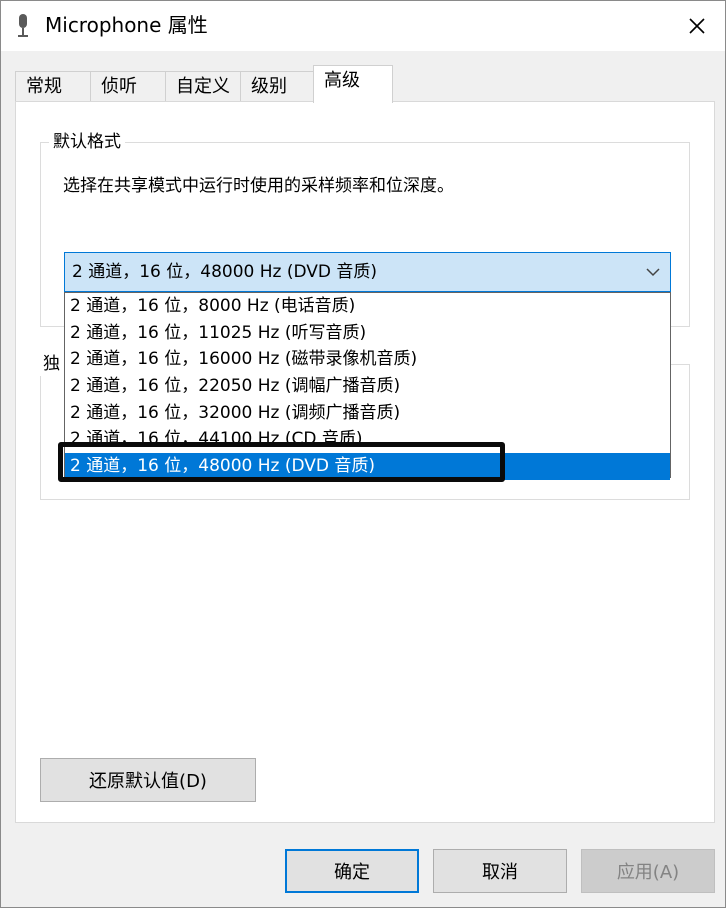  What do you see at coordinates (353, 84) in the screenshot?
I see `tab-advanced: 高级` at bounding box center [353, 84].